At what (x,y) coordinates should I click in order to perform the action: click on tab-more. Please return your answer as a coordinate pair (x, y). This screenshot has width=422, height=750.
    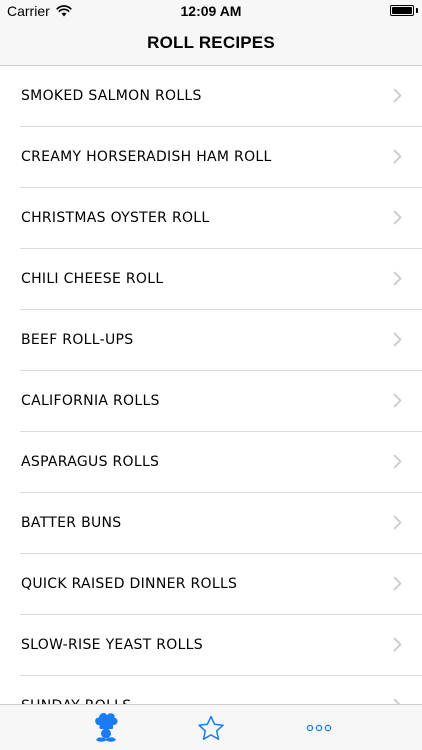
    Looking at the image, I should click on (319, 727).